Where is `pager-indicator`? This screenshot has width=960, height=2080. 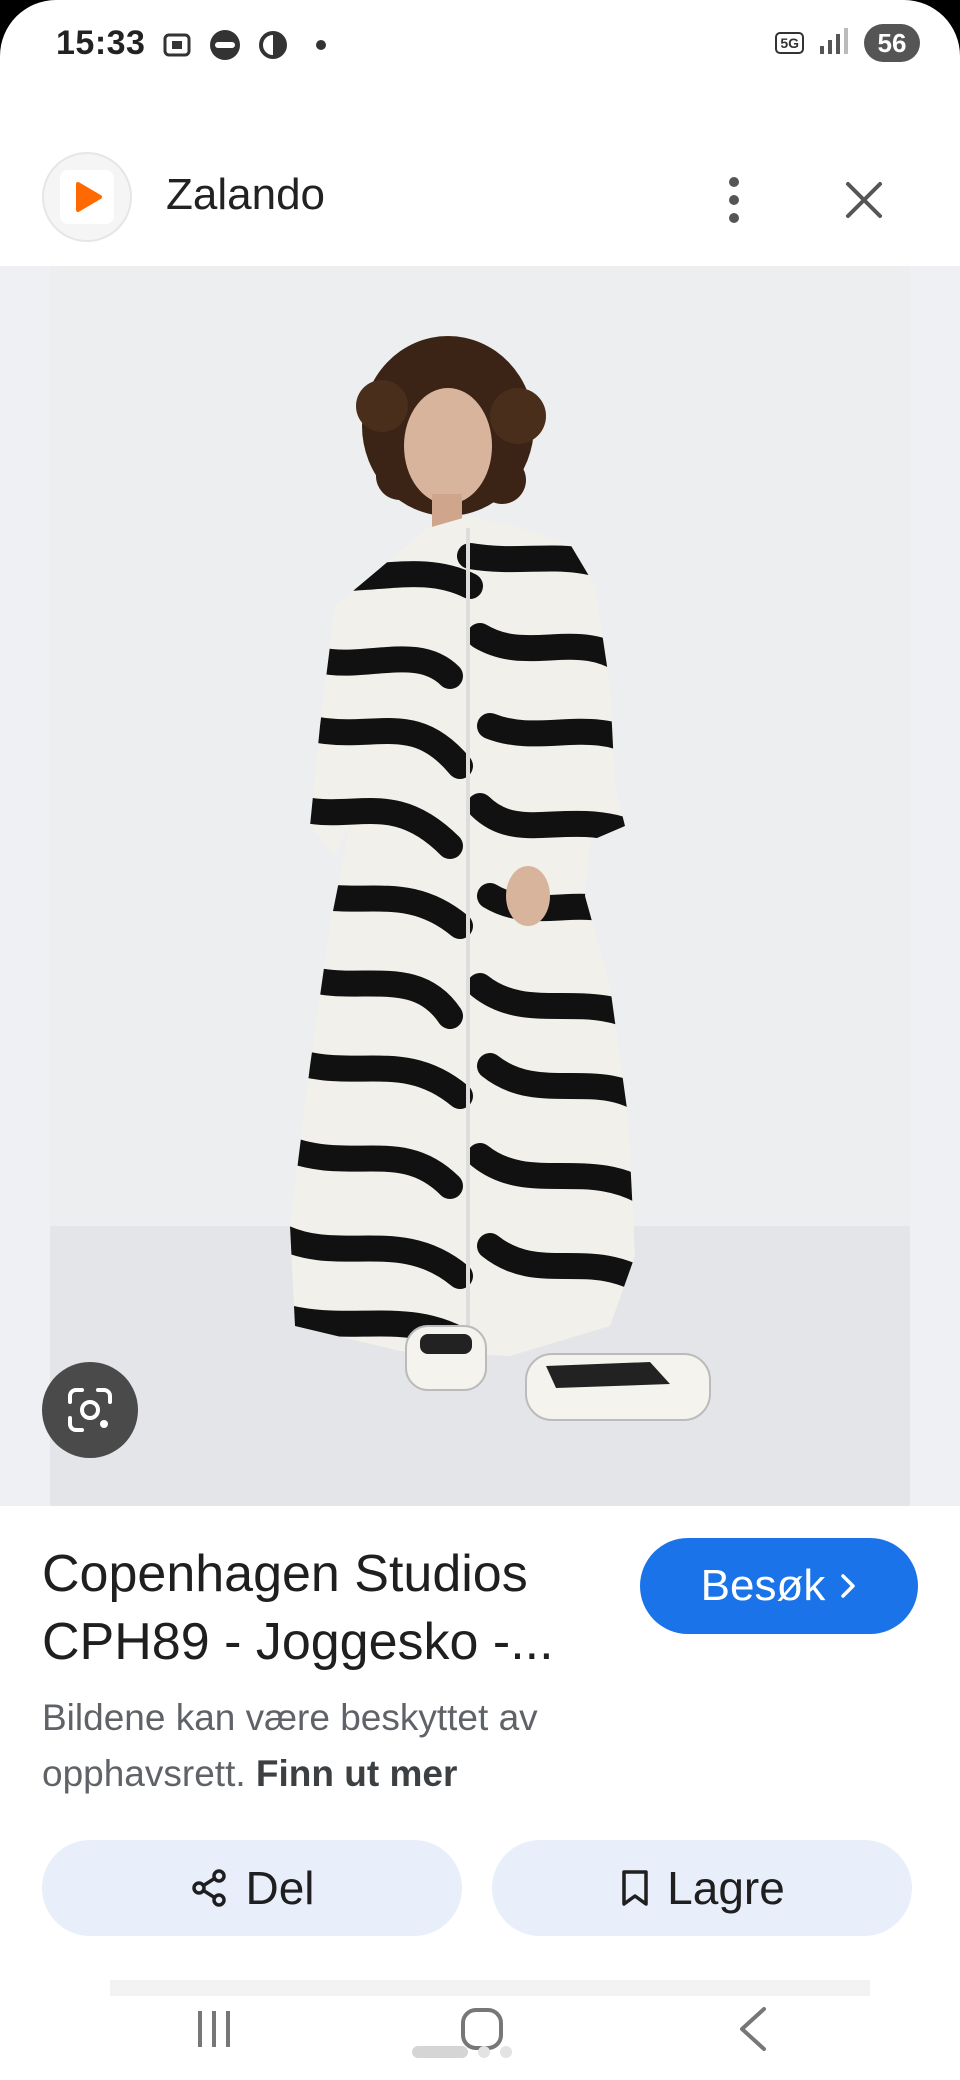 pager-indicator is located at coordinates (462, 2052).